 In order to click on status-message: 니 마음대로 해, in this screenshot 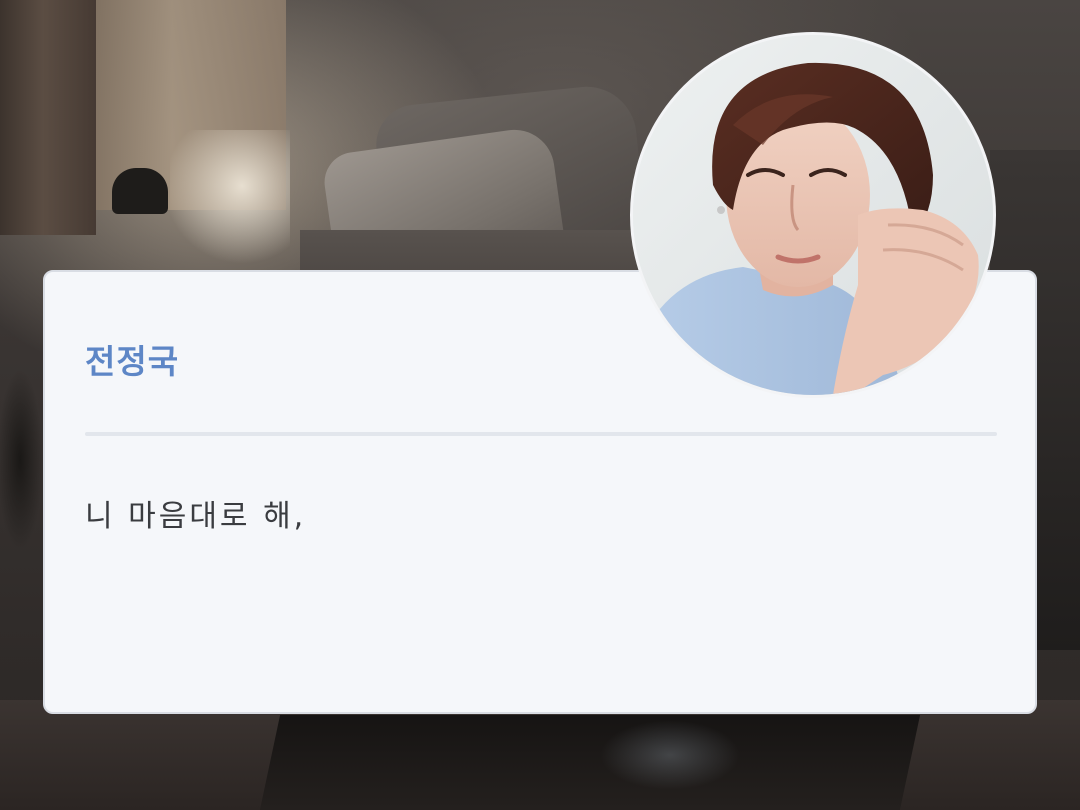, I will do `click(196, 516)`.